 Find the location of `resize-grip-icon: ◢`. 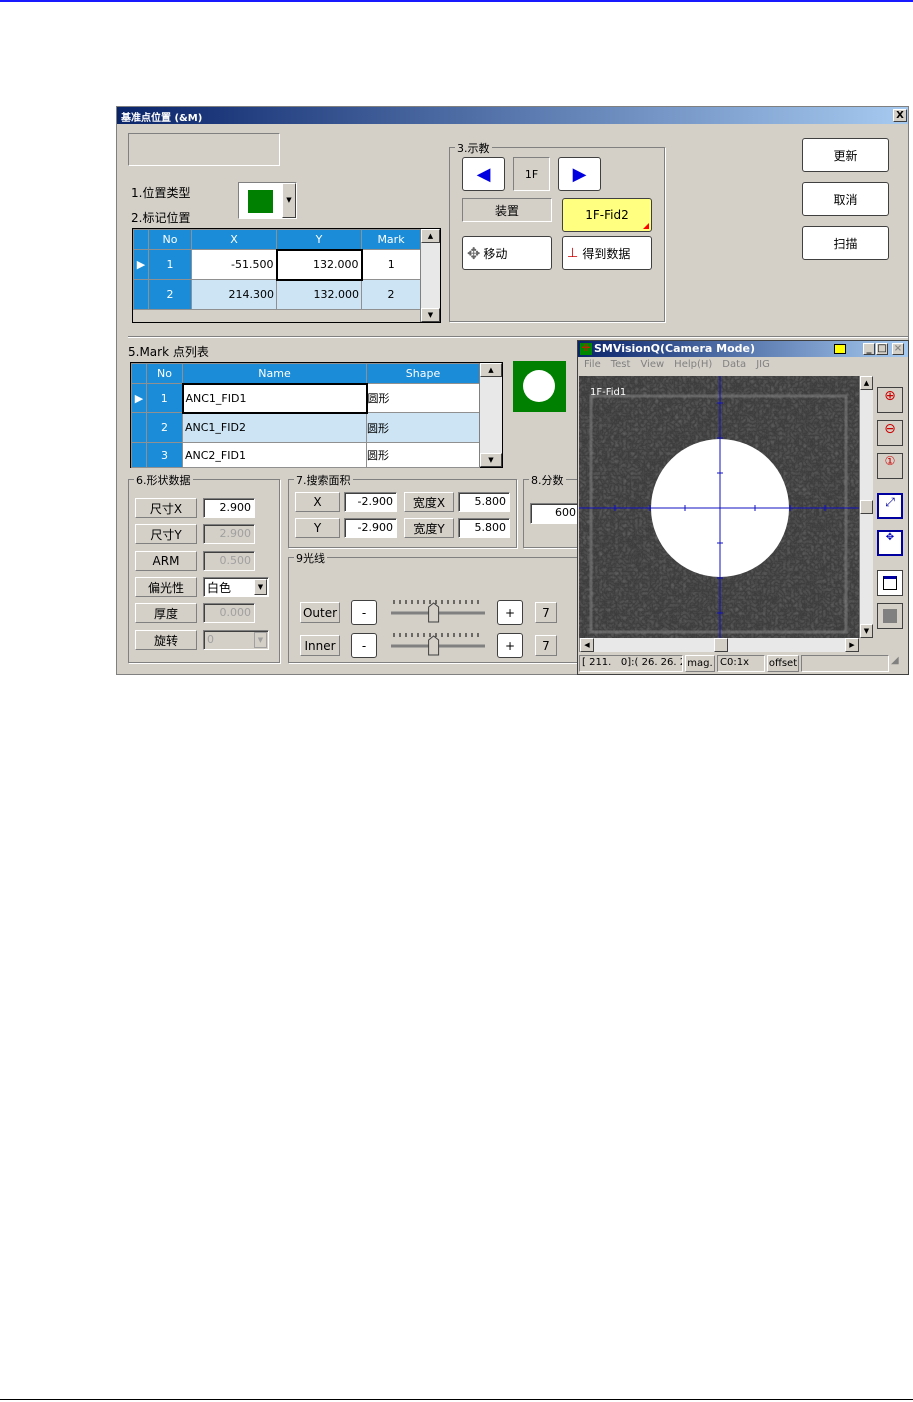

resize-grip-icon: ◢ is located at coordinates (895, 660).